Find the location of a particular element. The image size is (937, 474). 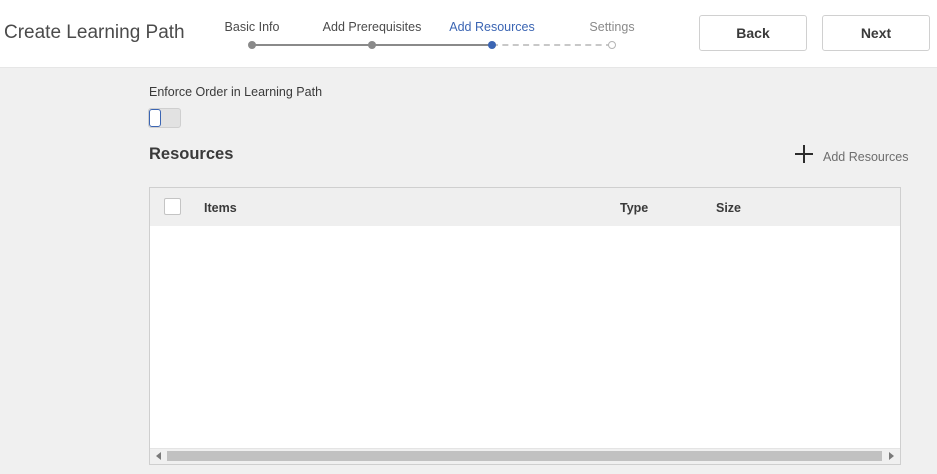

add-resources-button: Add Resources is located at coordinates (851, 154).